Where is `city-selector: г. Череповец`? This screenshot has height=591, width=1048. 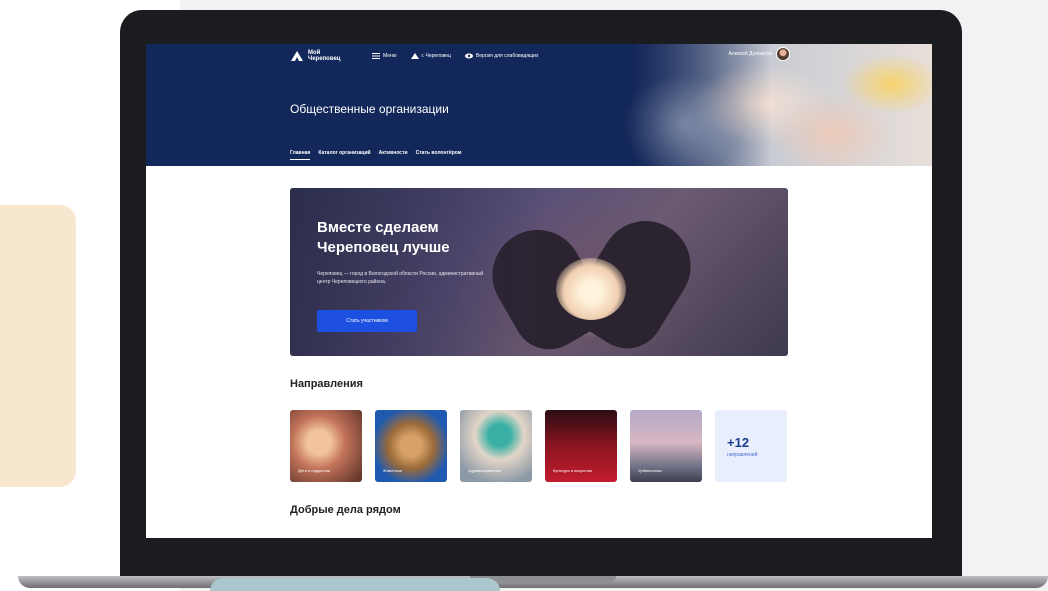 city-selector: г. Череповец is located at coordinates (430, 56).